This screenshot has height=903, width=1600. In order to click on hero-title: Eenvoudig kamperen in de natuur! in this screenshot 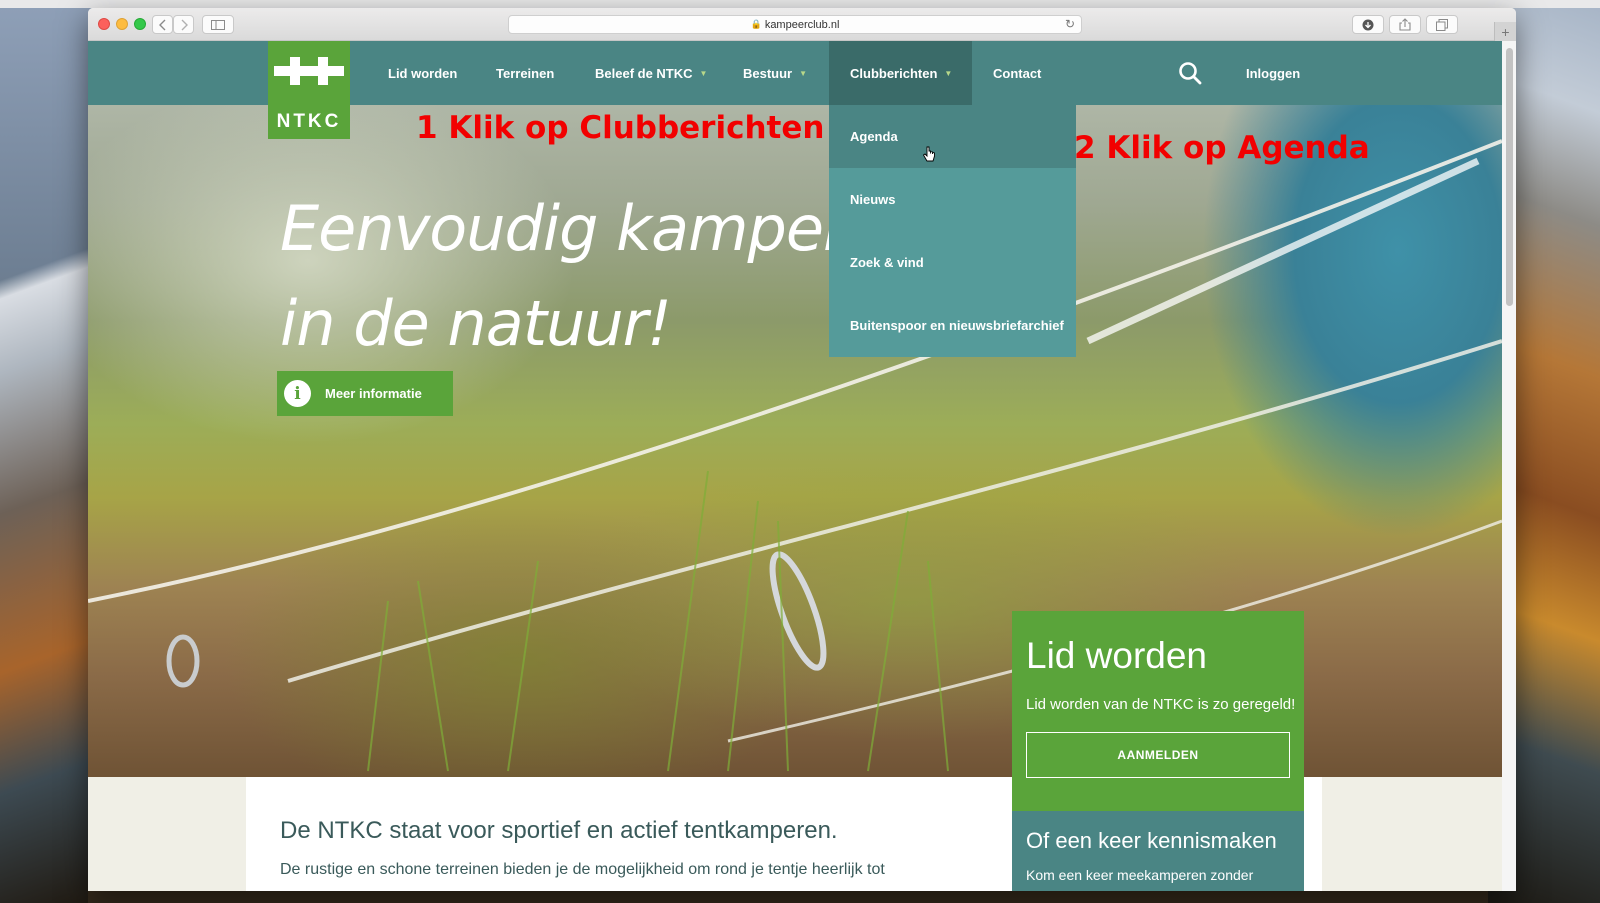, I will do `click(560, 281)`.